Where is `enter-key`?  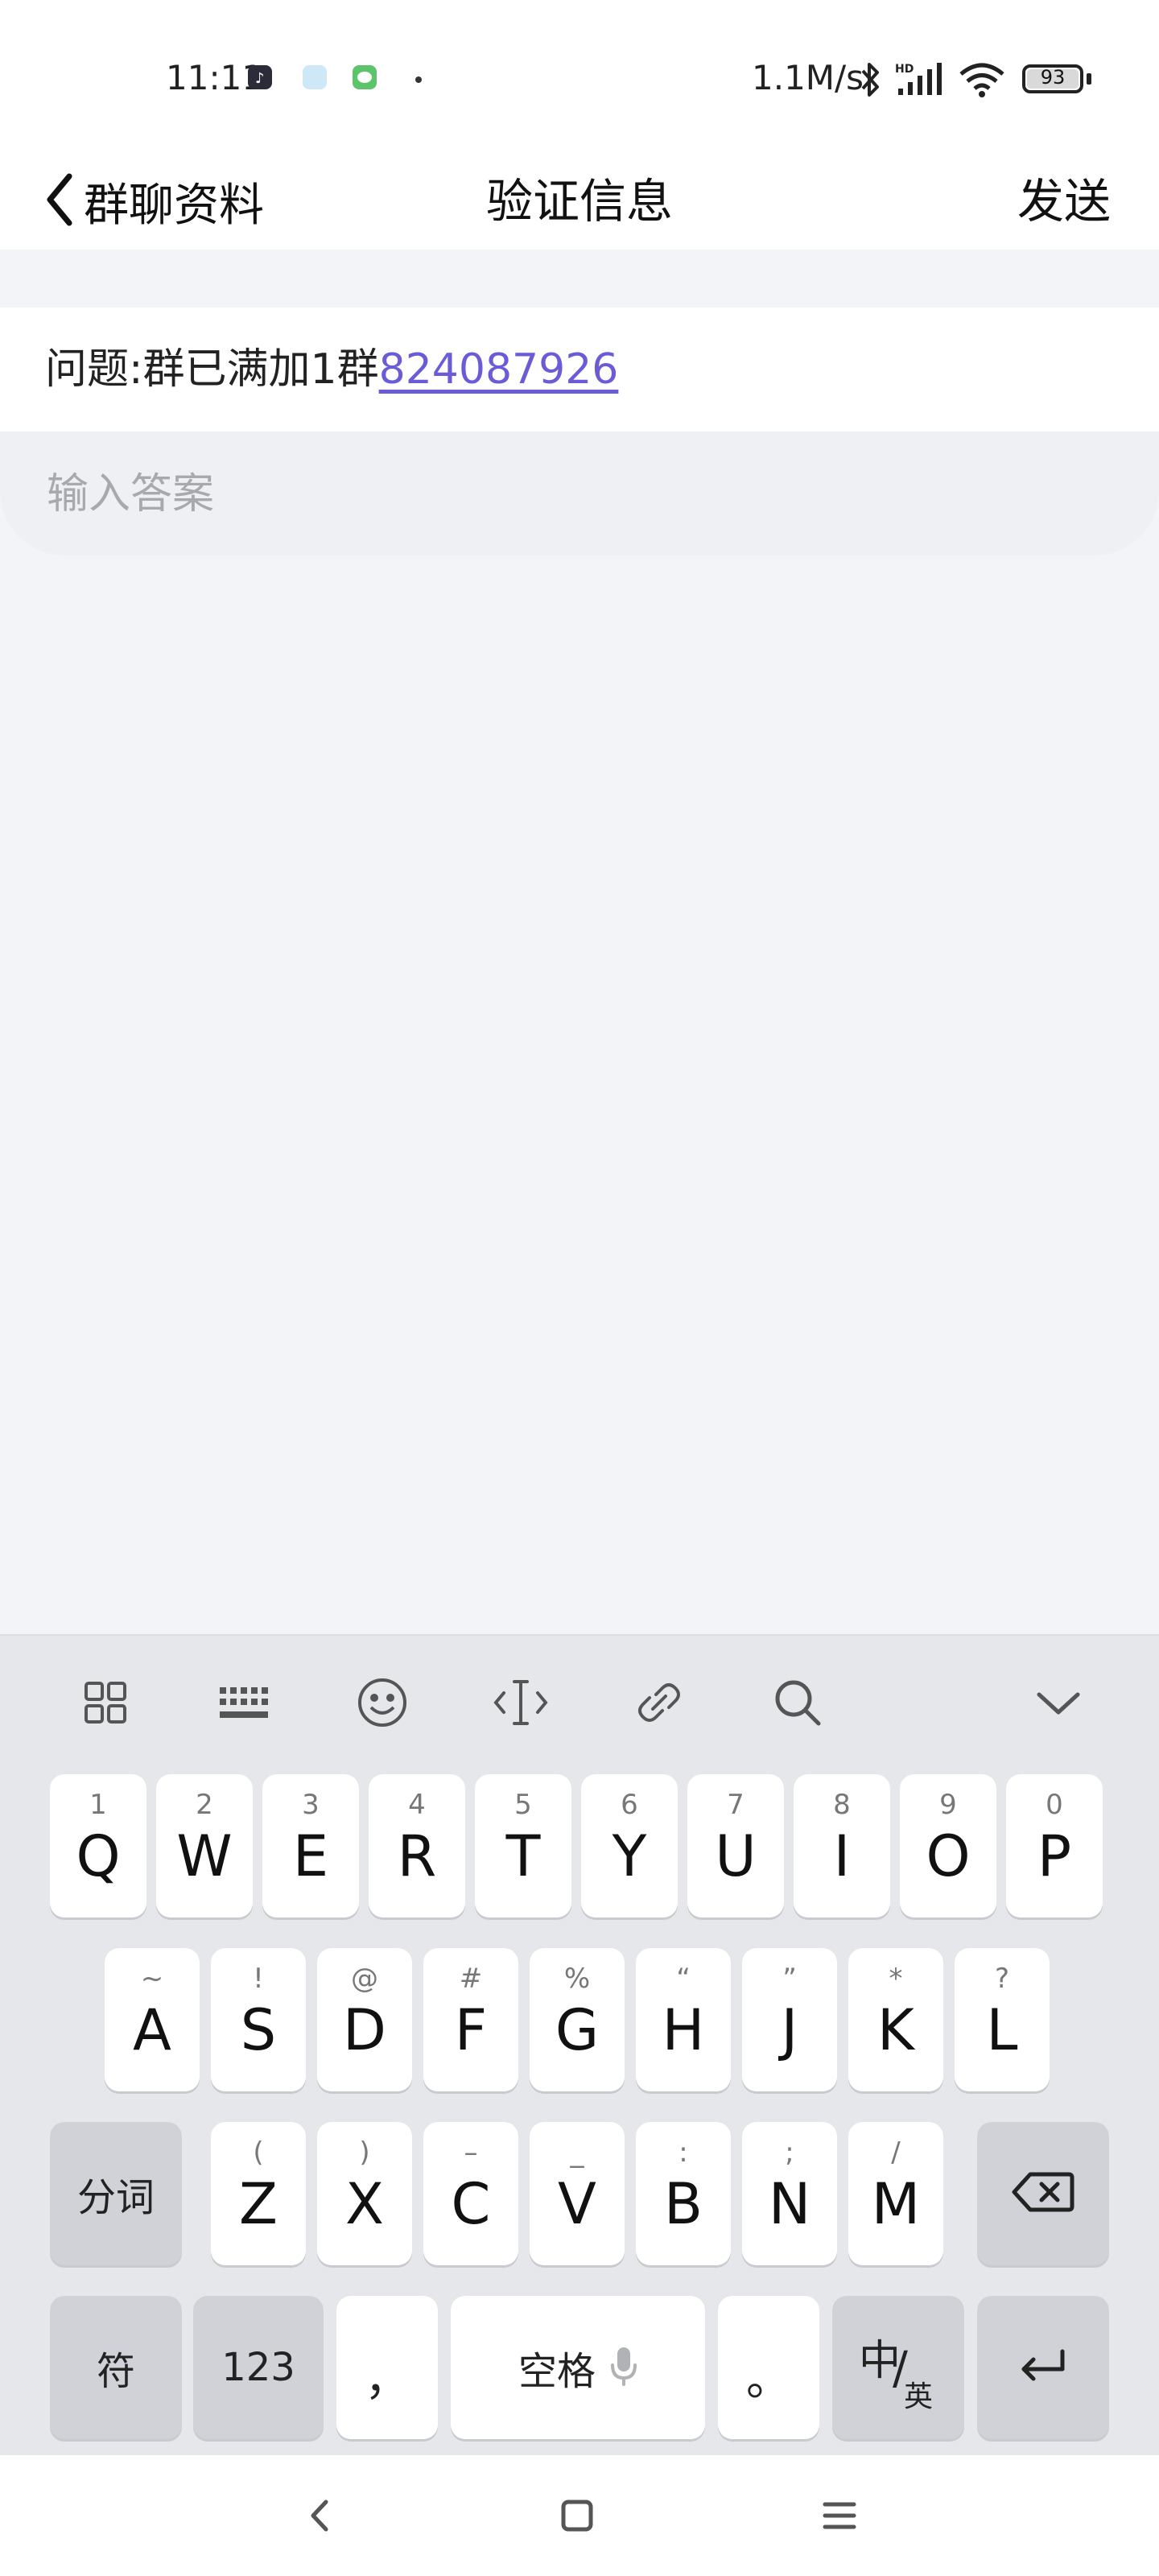 enter-key is located at coordinates (1043, 2367).